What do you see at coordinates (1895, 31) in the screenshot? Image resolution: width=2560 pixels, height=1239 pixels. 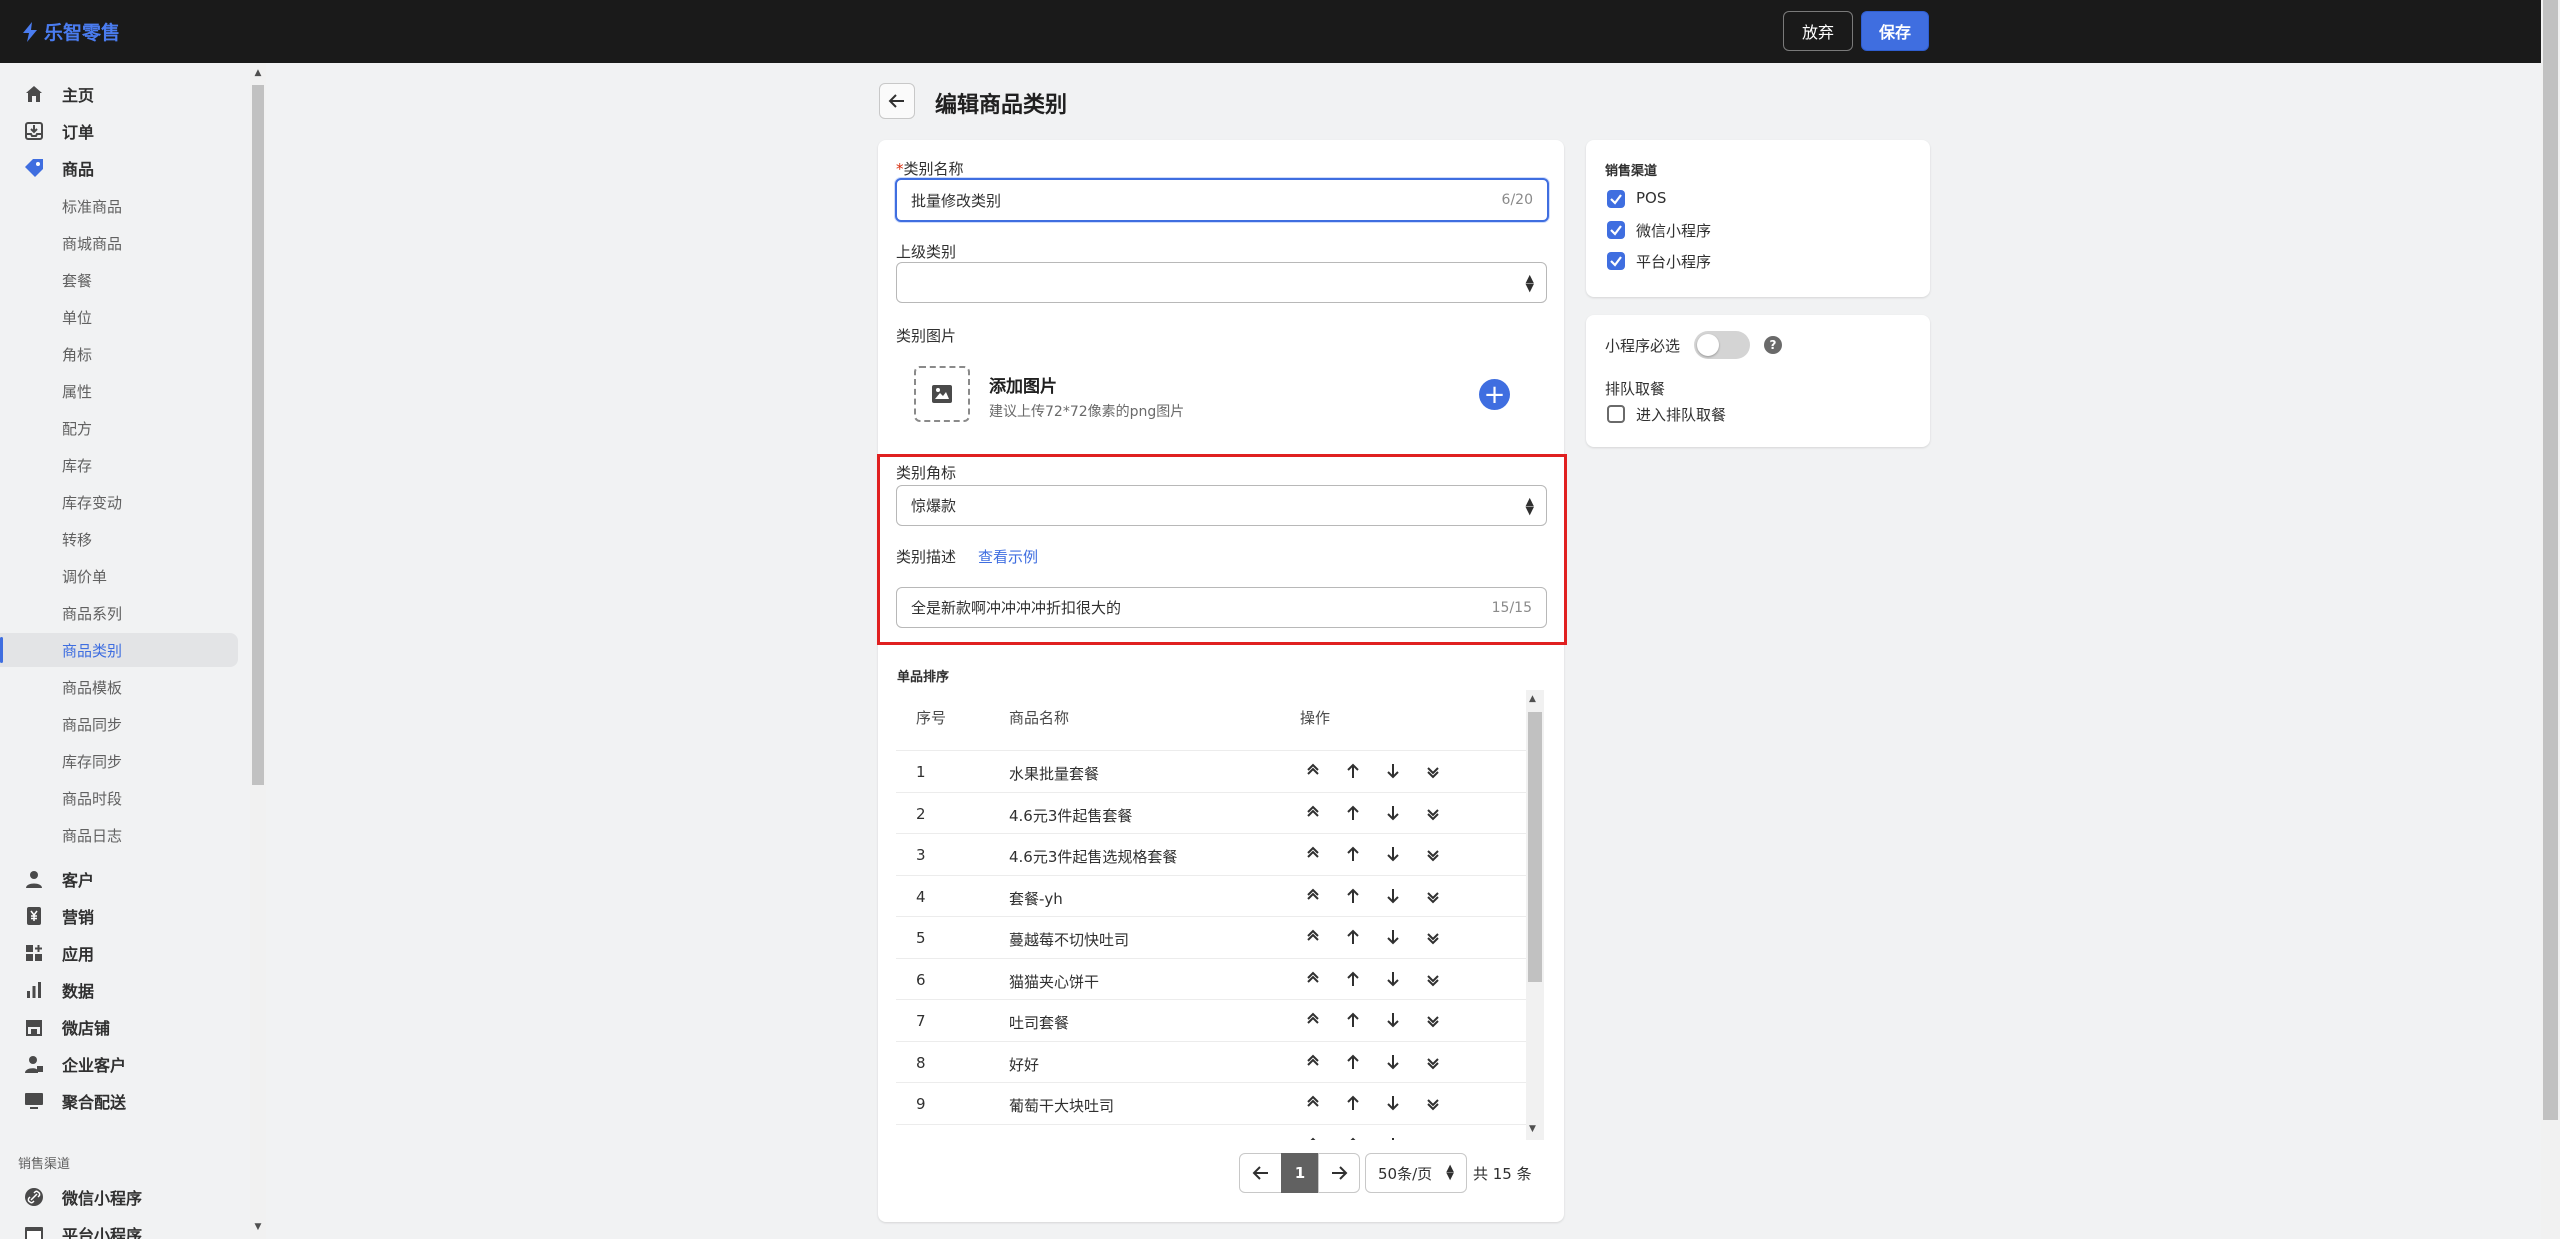 I see `save-button: 保存` at bounding box center [1895, 31].